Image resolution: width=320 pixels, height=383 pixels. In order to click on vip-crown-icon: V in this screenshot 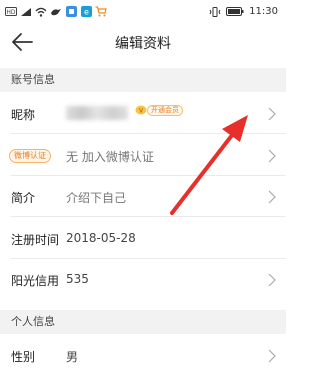, I will do `click(141, 110)`.